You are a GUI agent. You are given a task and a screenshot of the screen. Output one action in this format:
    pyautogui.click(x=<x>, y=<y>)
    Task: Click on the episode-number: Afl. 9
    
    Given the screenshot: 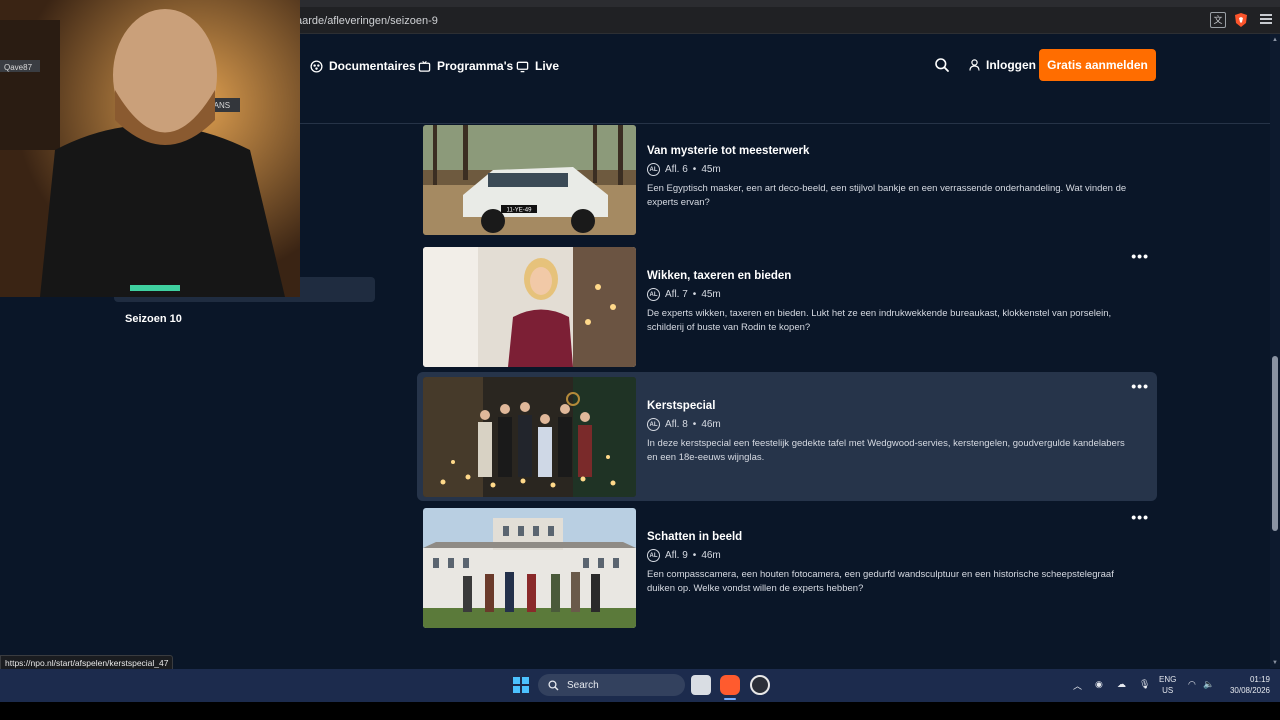 What is the action you would take?
    pyautogui.click(x=676, y=555)
    